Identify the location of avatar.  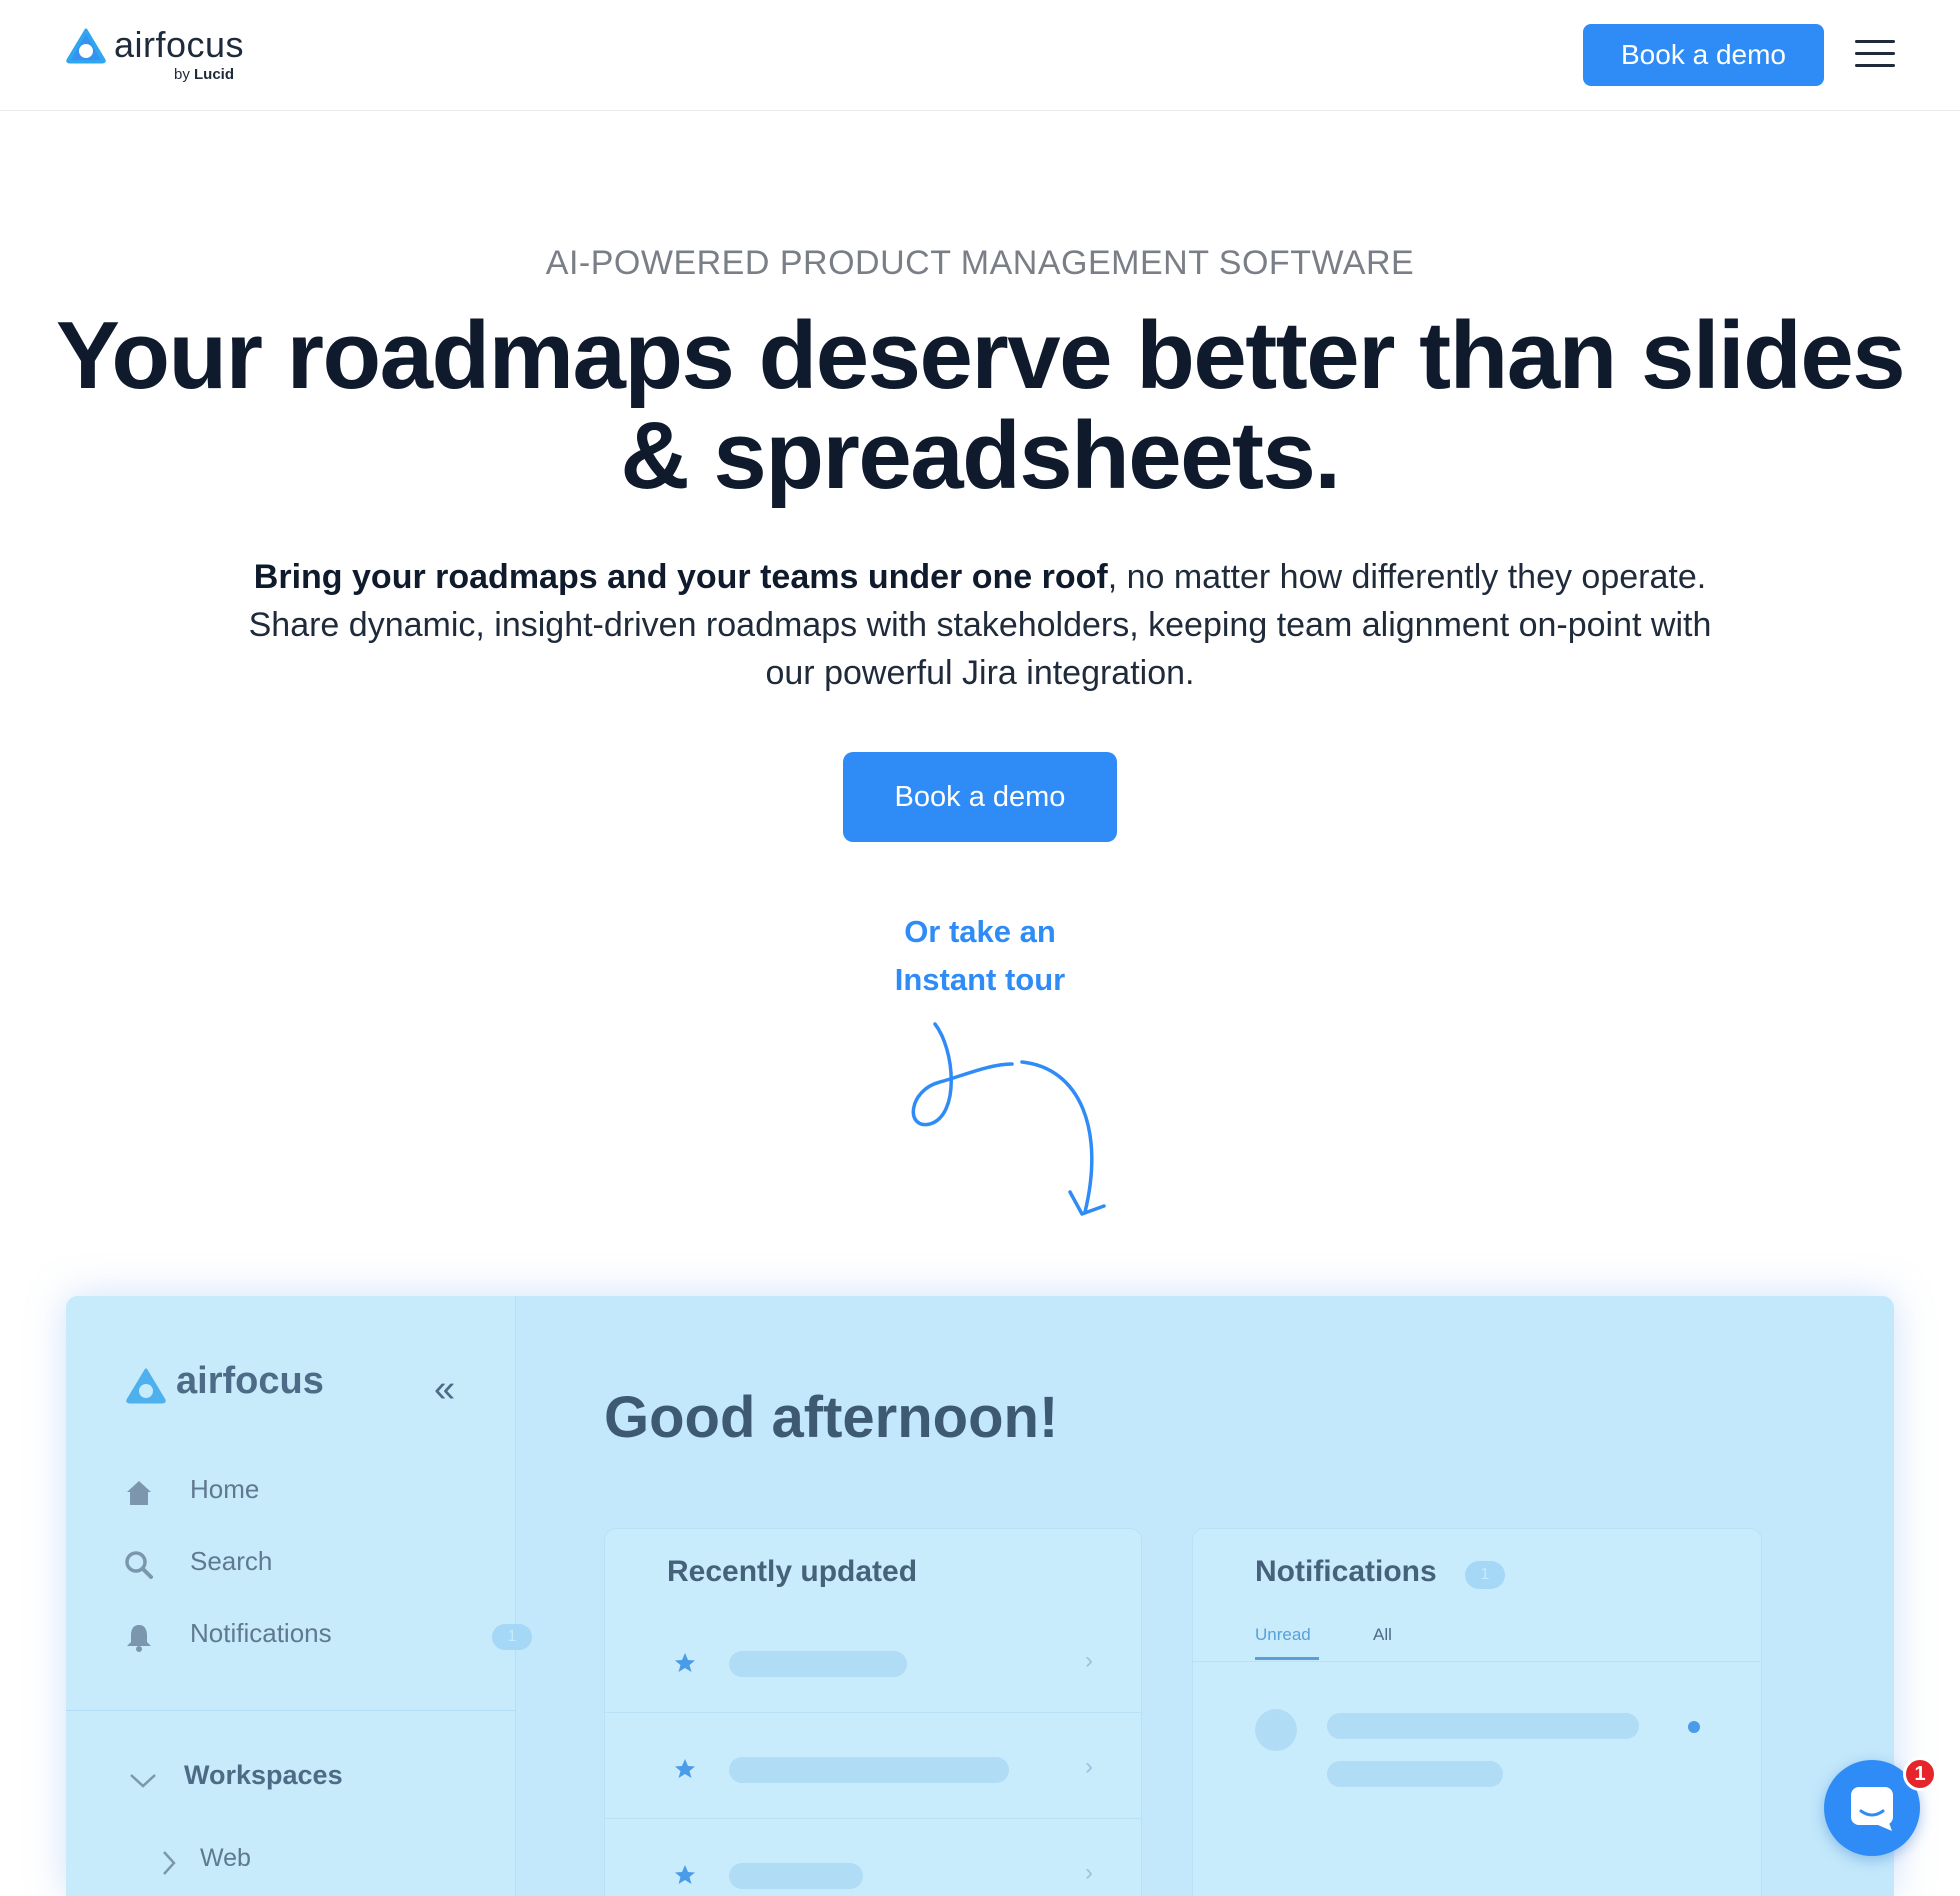
(1276, 1730).